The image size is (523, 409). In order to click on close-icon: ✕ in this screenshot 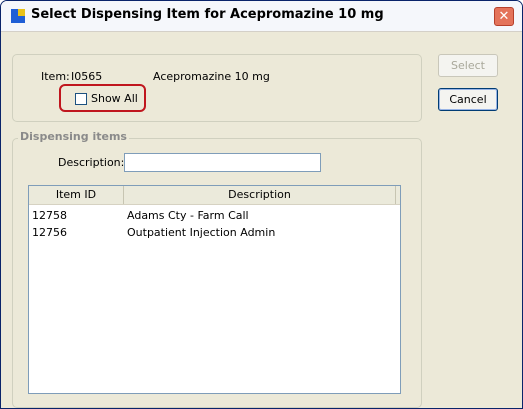, I will do `click(504, 16)`.